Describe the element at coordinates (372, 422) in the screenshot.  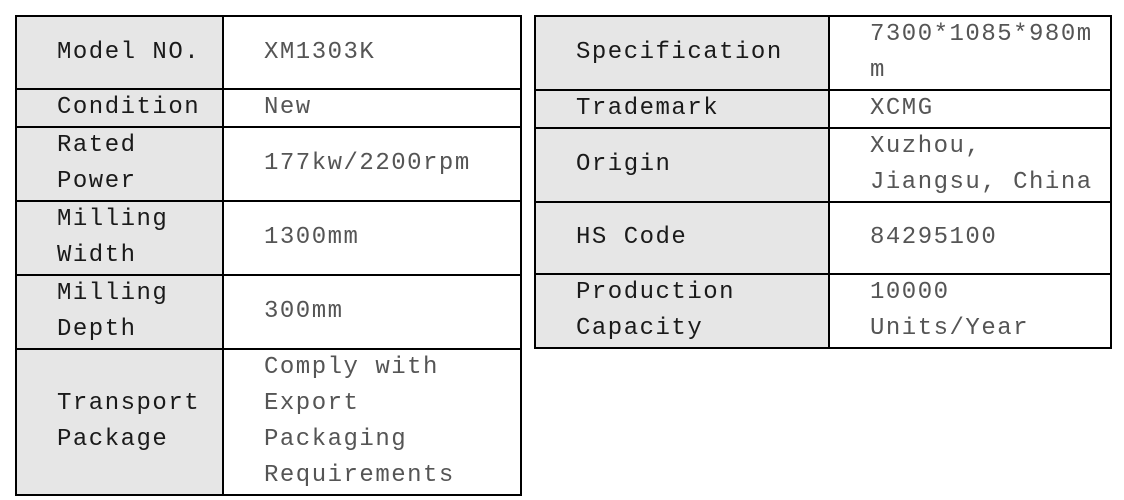
I see `spec-value: Comply with Export Packaging Requirements` at that location.